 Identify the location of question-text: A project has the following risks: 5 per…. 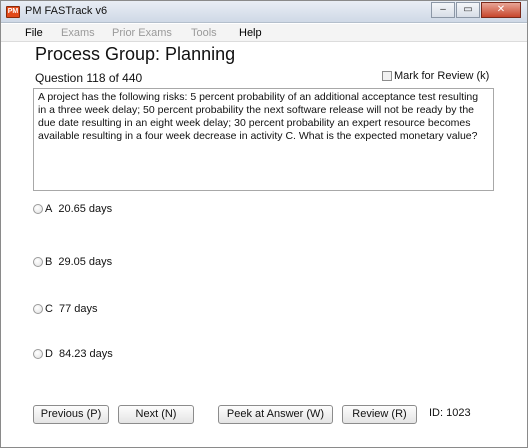
(258, 116).